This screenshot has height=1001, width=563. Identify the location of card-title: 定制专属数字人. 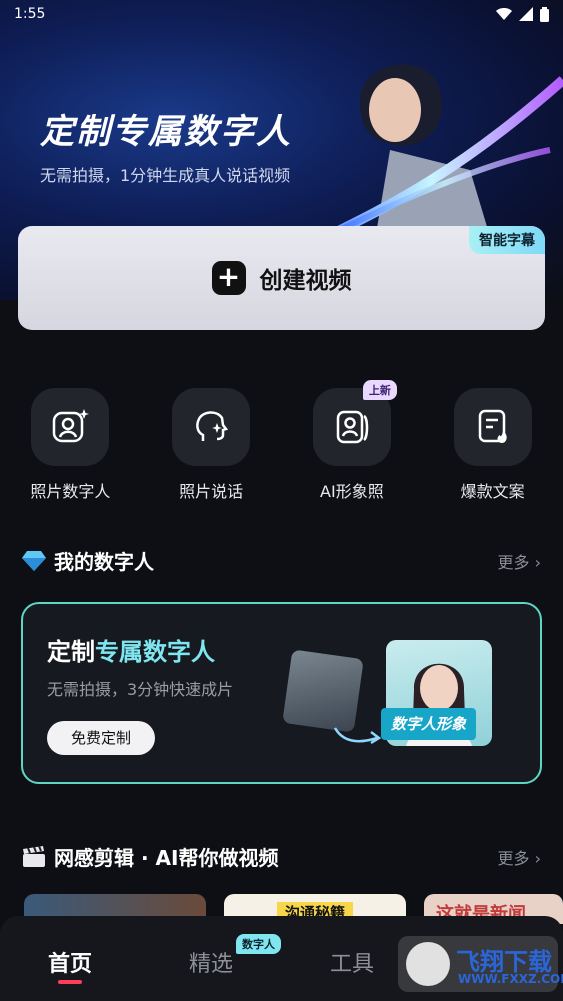
(131, 649).